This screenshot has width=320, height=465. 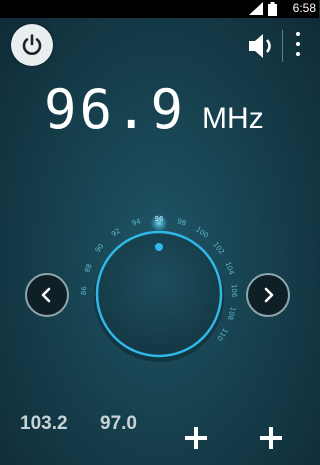 I want to click on preset-station-1: 103.2, so click(x=44, y=424).